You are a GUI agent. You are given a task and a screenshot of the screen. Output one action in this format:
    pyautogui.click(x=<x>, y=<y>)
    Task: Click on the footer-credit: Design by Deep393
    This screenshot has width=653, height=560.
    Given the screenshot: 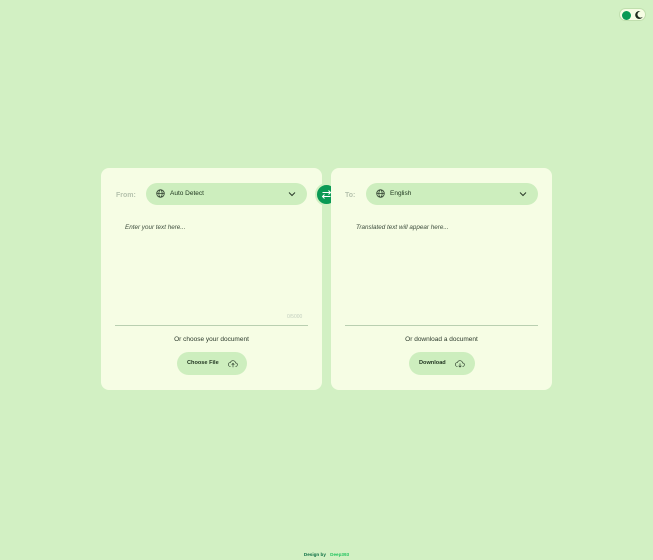 What is the action you would take?
    pyautogui.click(x=326, y=554)
    